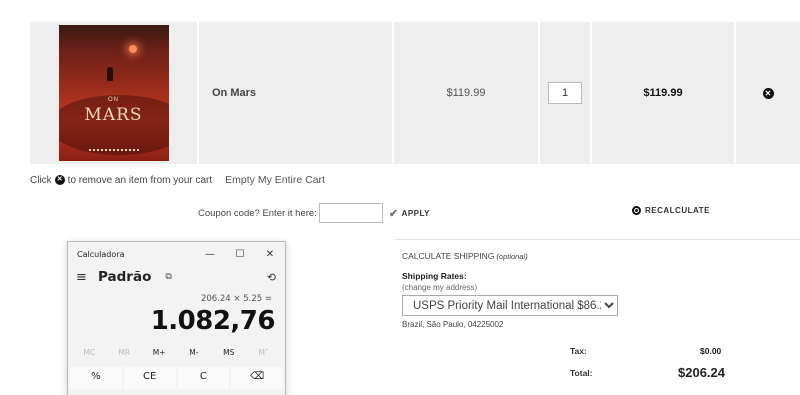 Image resolution: width=800 pixels, height=395 pixels. Describe the element at coordinates (125, 277) in the screenshot. I see `calculator-mode: Padrão` at that location.